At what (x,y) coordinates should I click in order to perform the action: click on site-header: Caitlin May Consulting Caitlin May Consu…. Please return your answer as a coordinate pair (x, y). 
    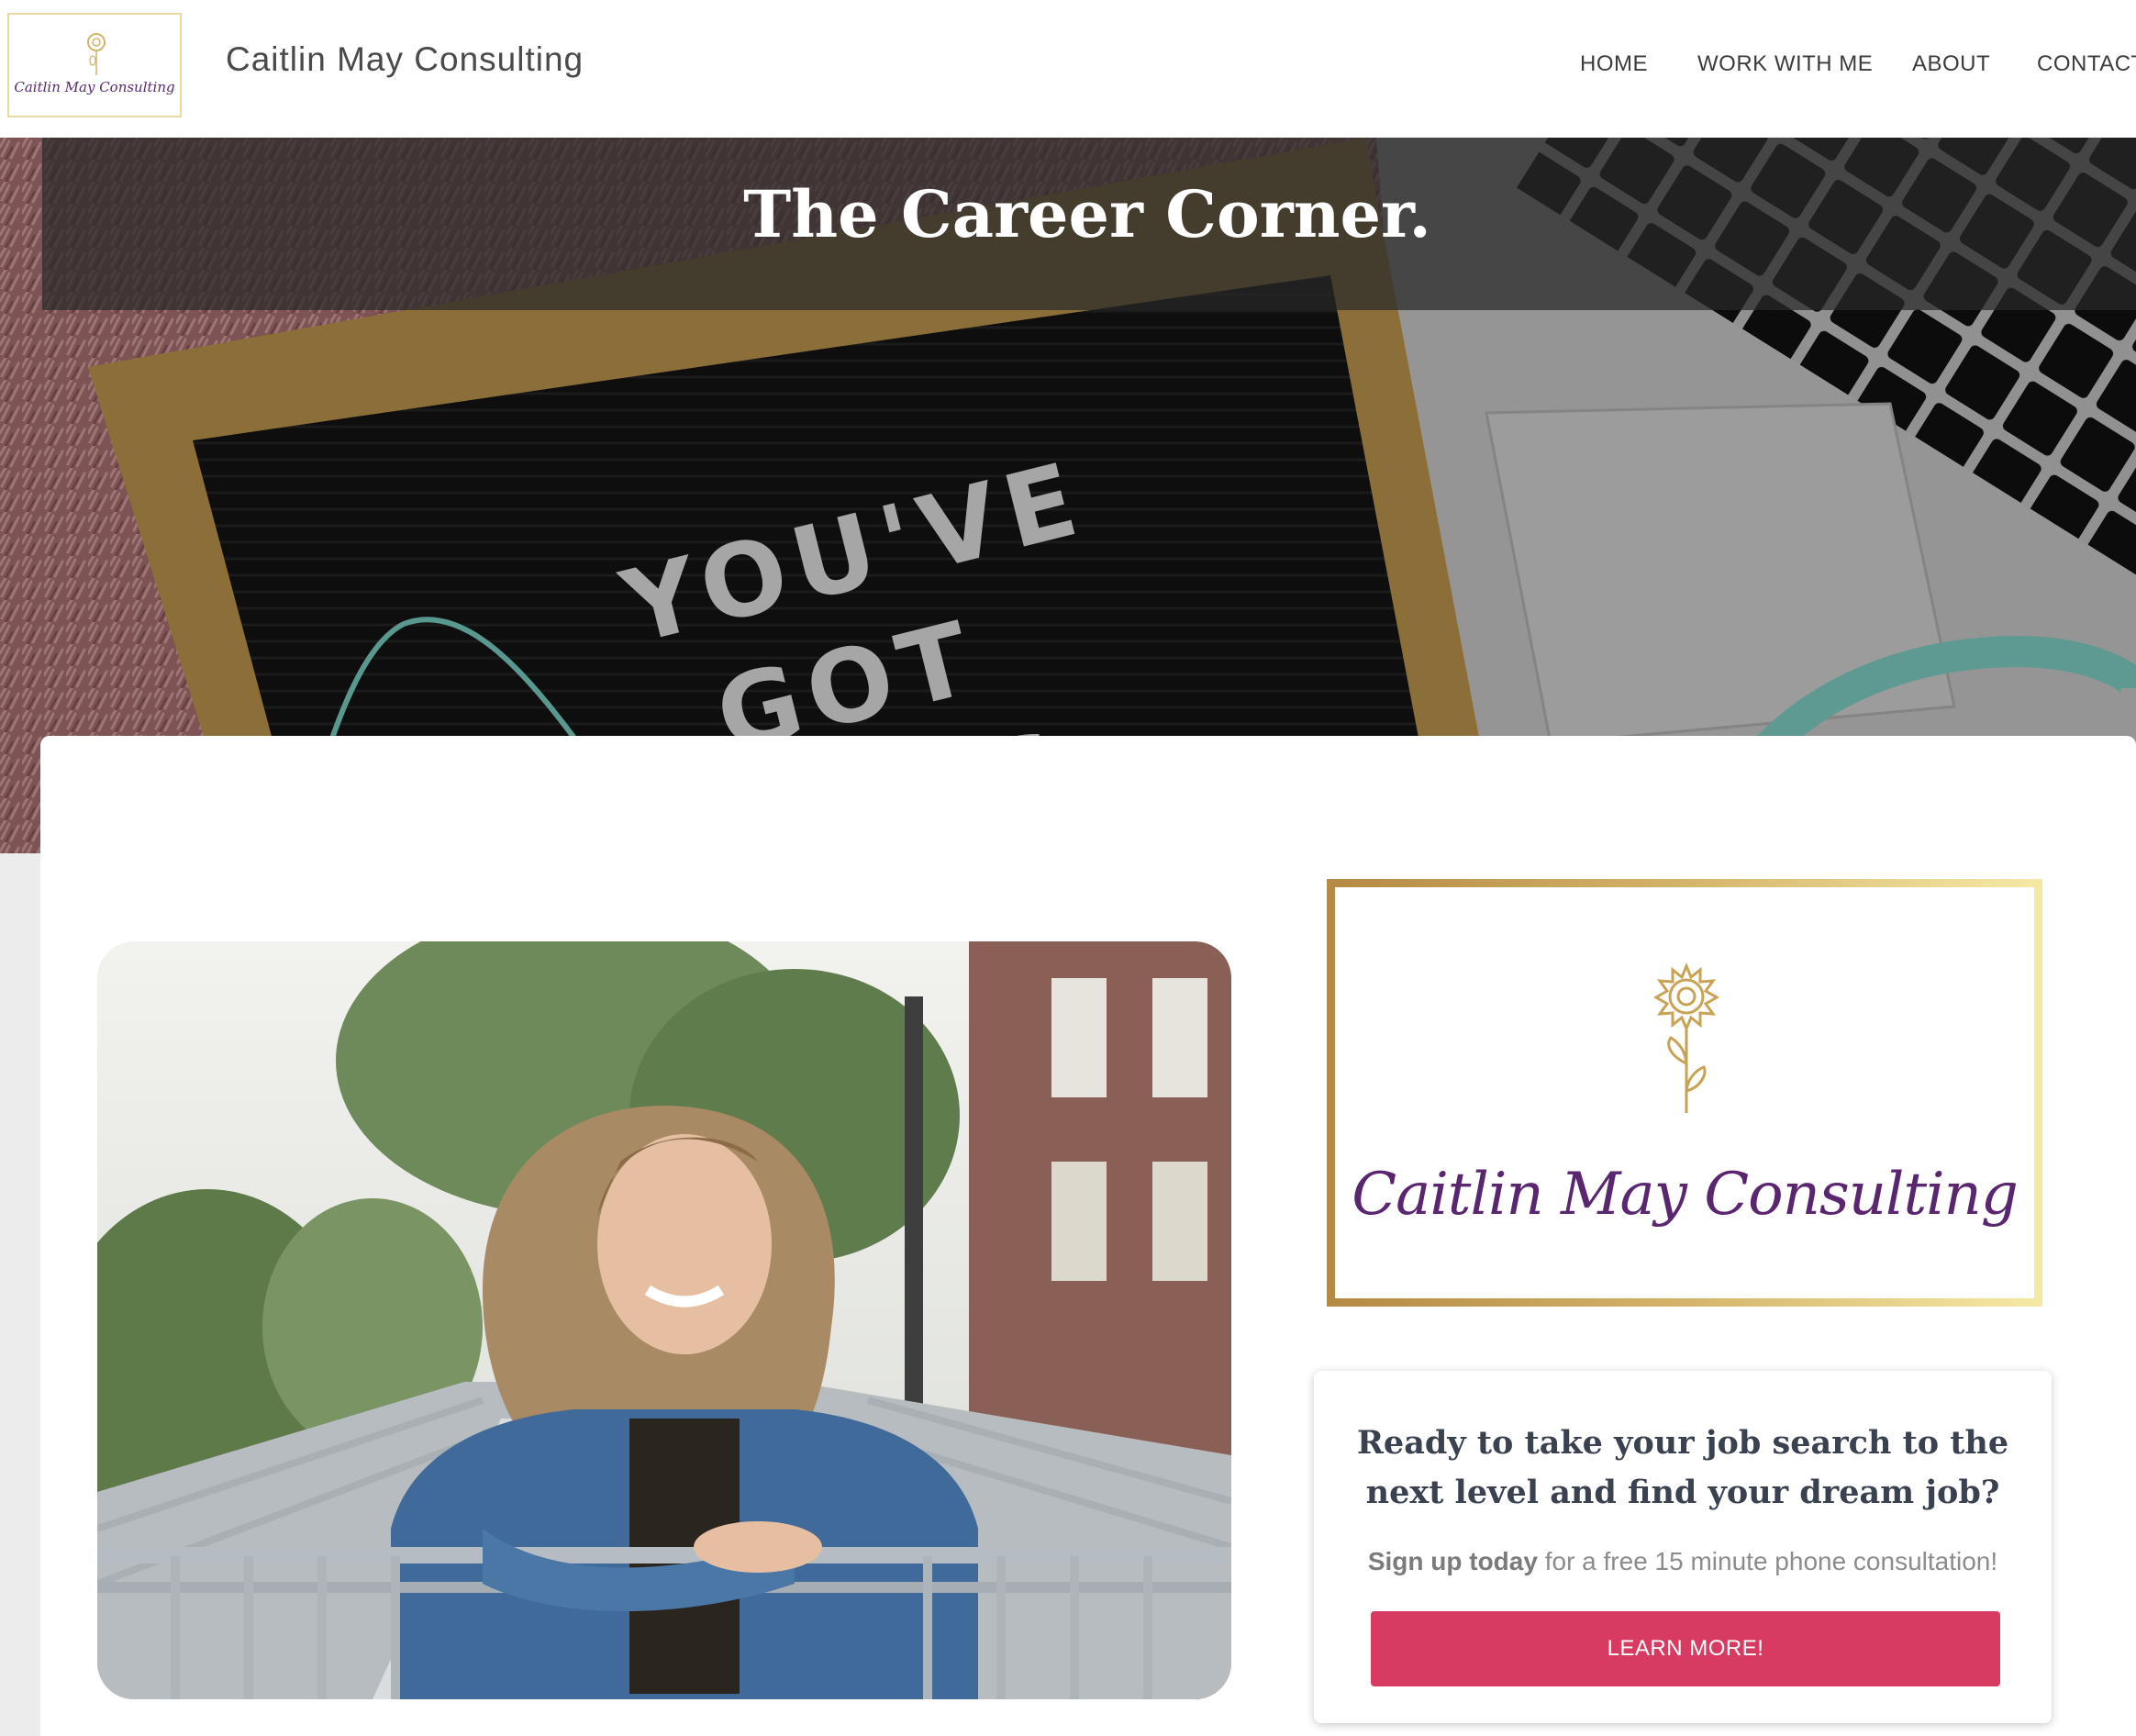
    Looking at the image, I should click on (1068, 69).